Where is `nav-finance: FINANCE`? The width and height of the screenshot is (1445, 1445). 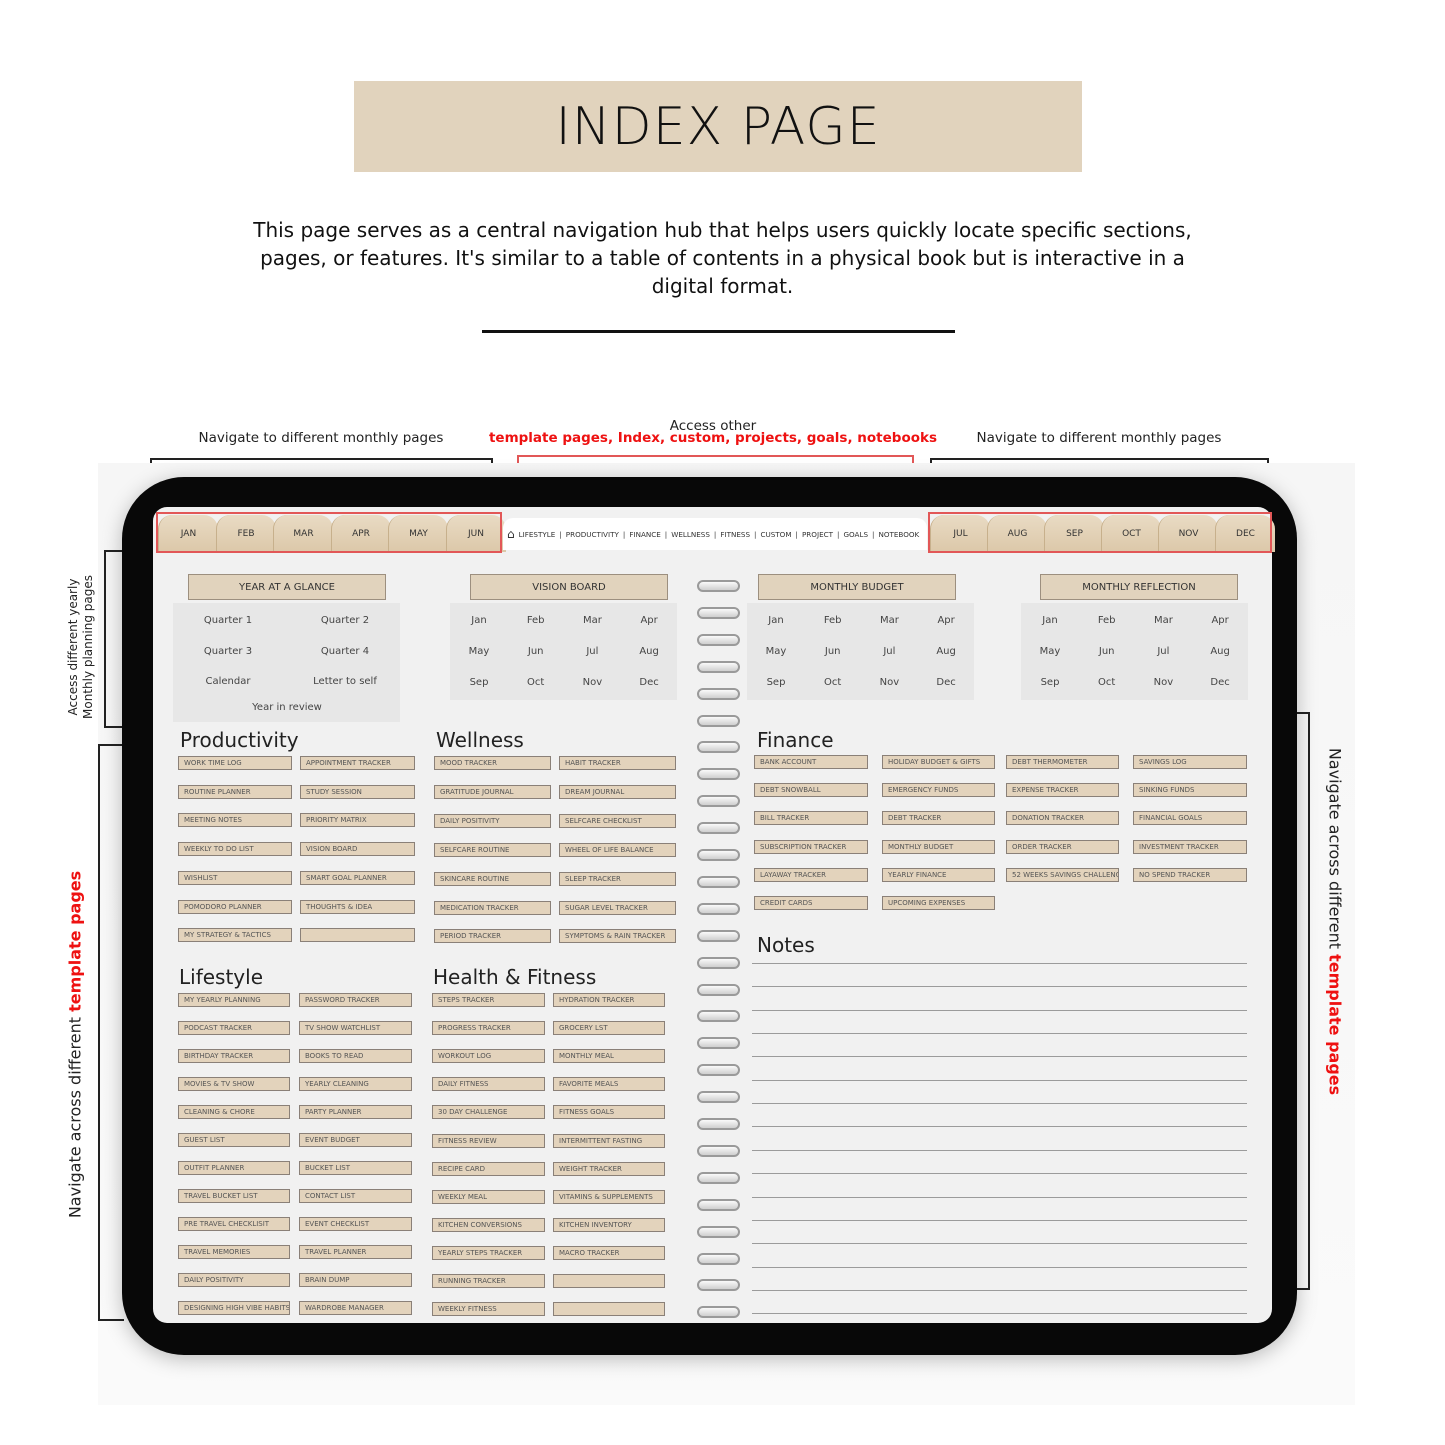 nav-finance: FINANCE is located at coordinates (644, 534).